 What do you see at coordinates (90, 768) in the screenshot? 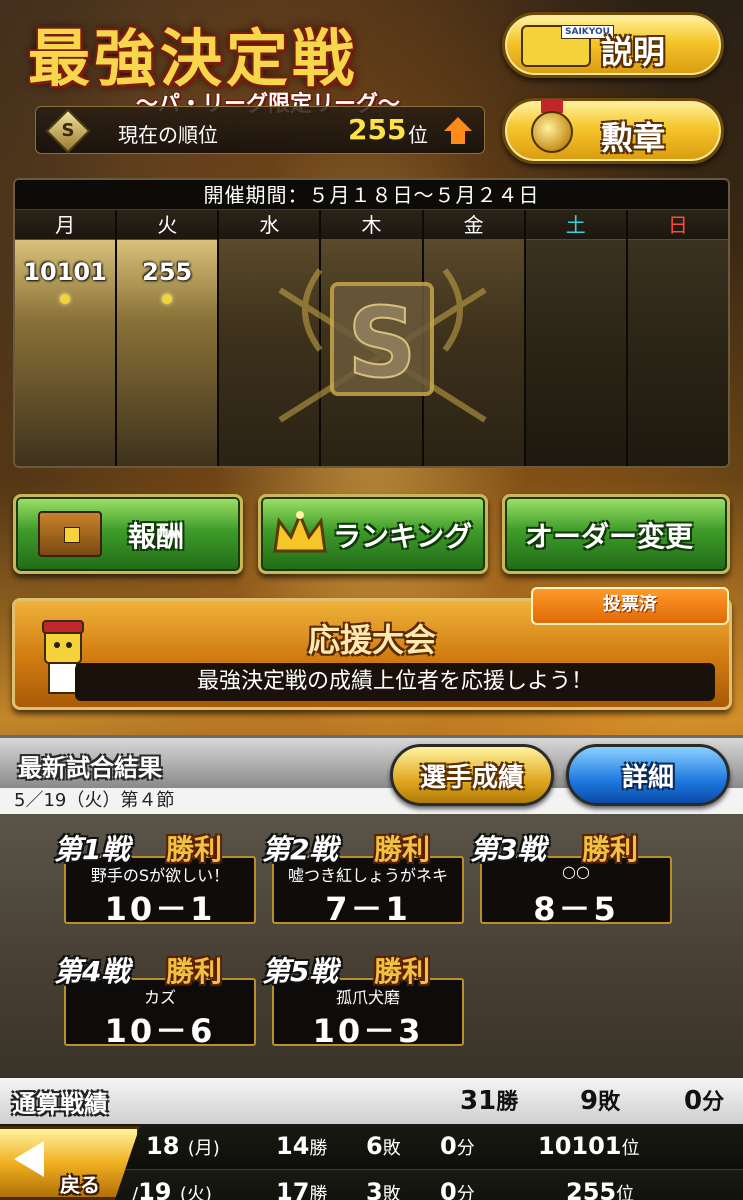
I see `results-title: 最新試合結果` at bounding box center [90, 768].